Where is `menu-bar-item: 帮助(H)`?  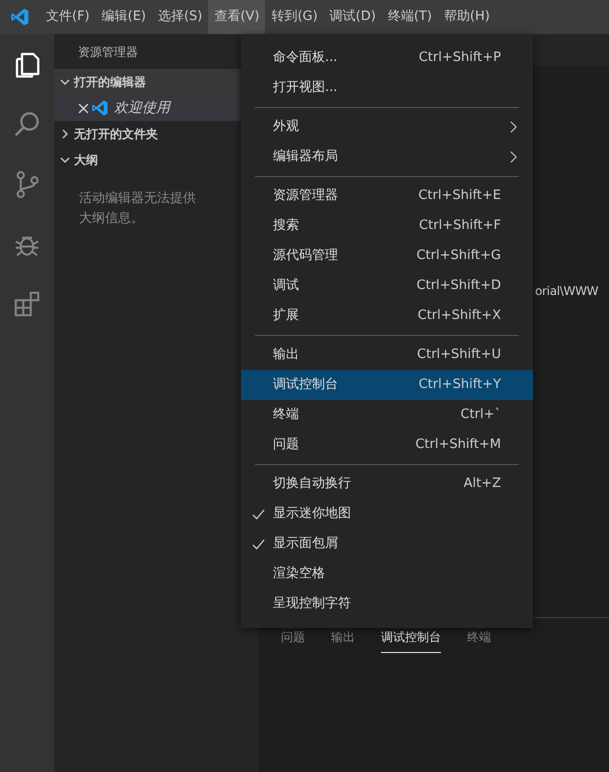 menu-bar-item: 帮助(H) is located at coordinates (467, 17).